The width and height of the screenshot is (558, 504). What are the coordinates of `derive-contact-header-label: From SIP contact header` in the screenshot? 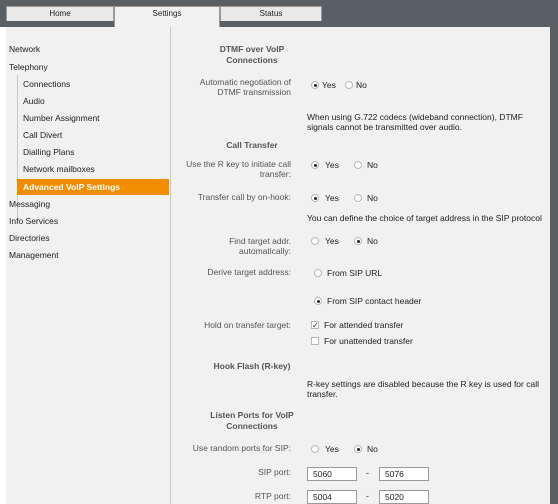 It's located at (374, 301).